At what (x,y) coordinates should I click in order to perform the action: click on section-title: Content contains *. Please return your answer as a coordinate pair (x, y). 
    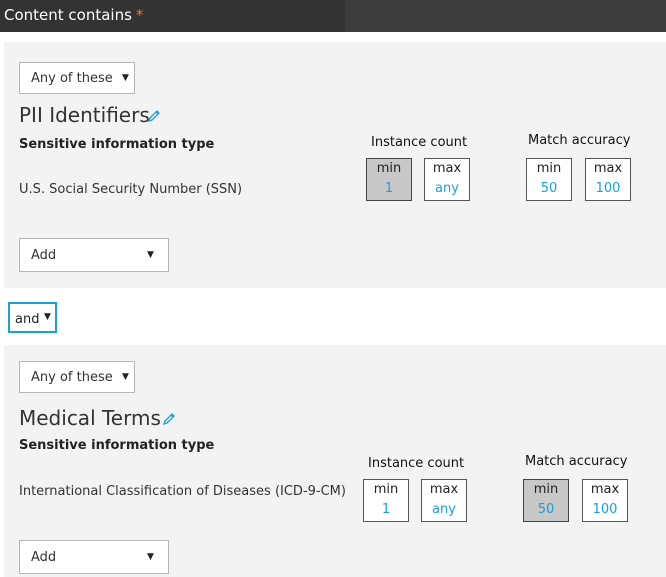
    Looking at the image, I should click on (73, 15).